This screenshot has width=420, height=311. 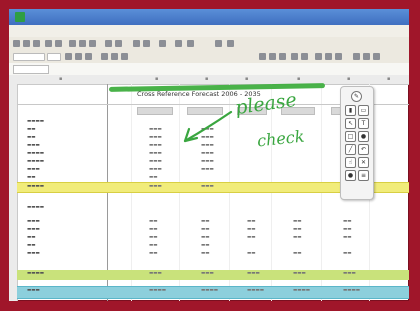 I want to click on percent-icon, so click(x=272, y=56).